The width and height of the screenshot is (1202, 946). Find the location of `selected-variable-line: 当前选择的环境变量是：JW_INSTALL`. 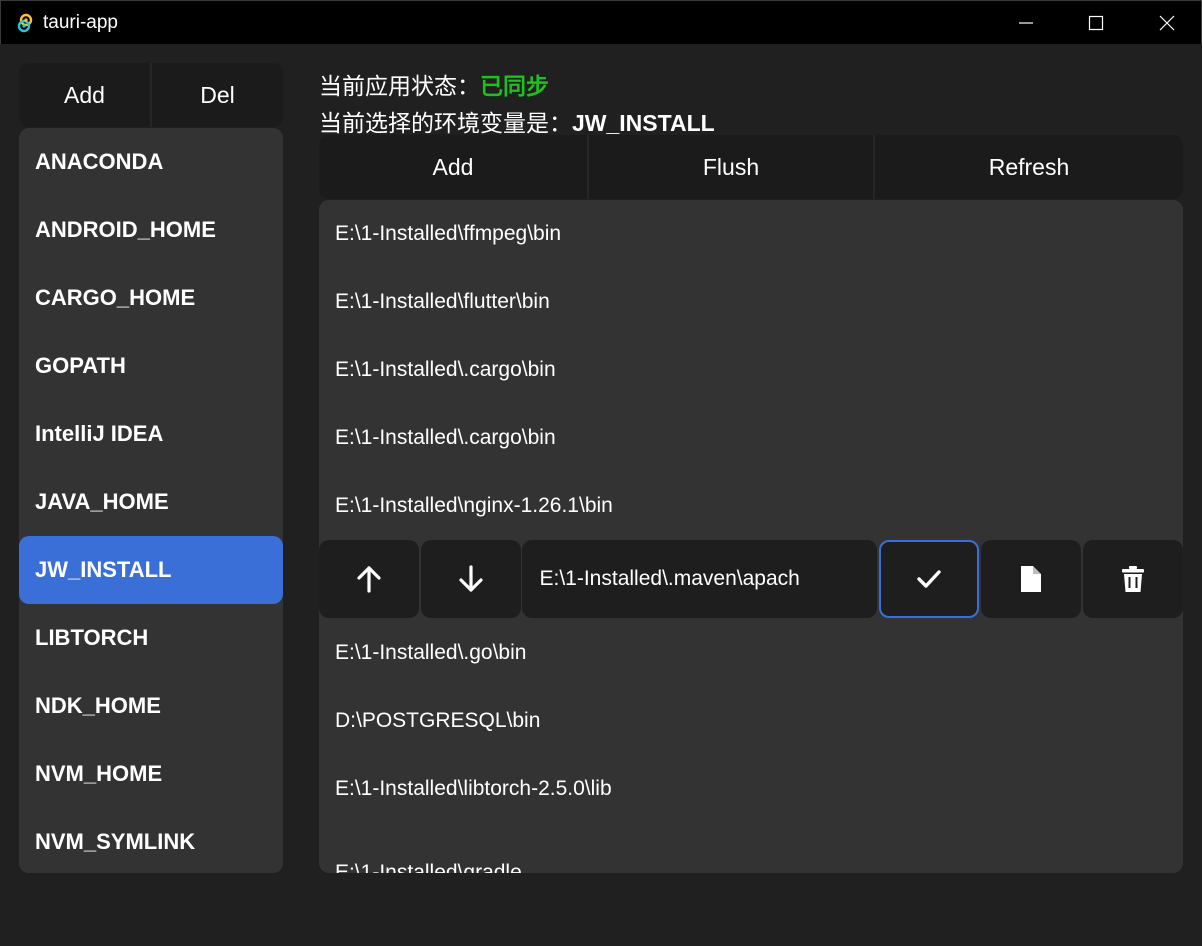

selected-variable-line: 当前选择的环境变量是：JW_INSTALL is located at coordinates (517, 121).